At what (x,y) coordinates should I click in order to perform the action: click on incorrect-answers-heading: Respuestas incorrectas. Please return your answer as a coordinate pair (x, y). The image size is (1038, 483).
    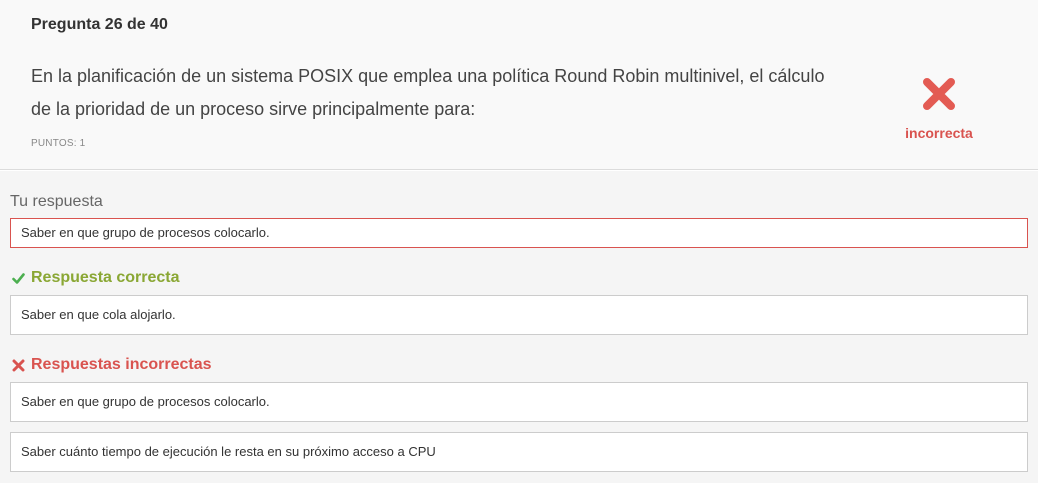
    Looking at the image, I should click on (112, 365).